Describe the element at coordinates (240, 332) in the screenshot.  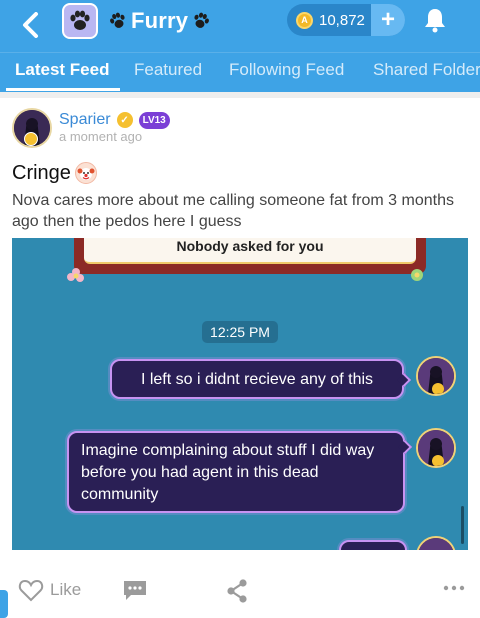
I see `message-time: 12:25 PM` at that location.